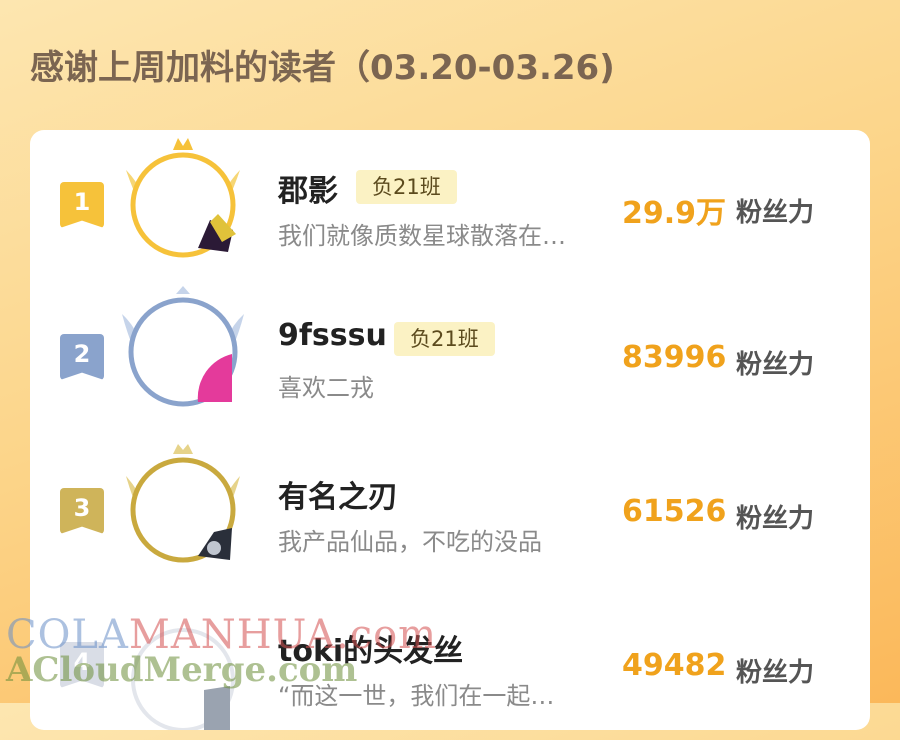  What do you see at coordinates (674, 357) in the screenshot?
I see `fan-score: 83996` at bounding box center [674, 357].